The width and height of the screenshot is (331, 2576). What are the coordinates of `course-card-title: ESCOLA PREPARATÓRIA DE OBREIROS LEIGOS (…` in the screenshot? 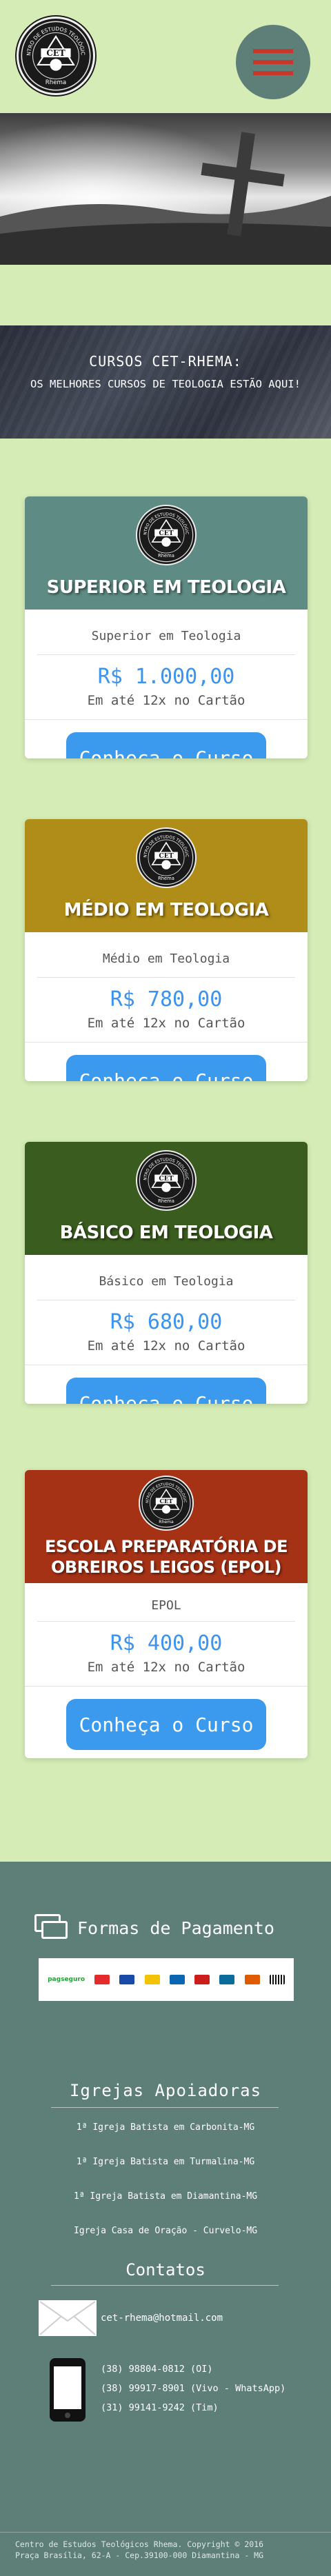 It's located at (166, 1557).